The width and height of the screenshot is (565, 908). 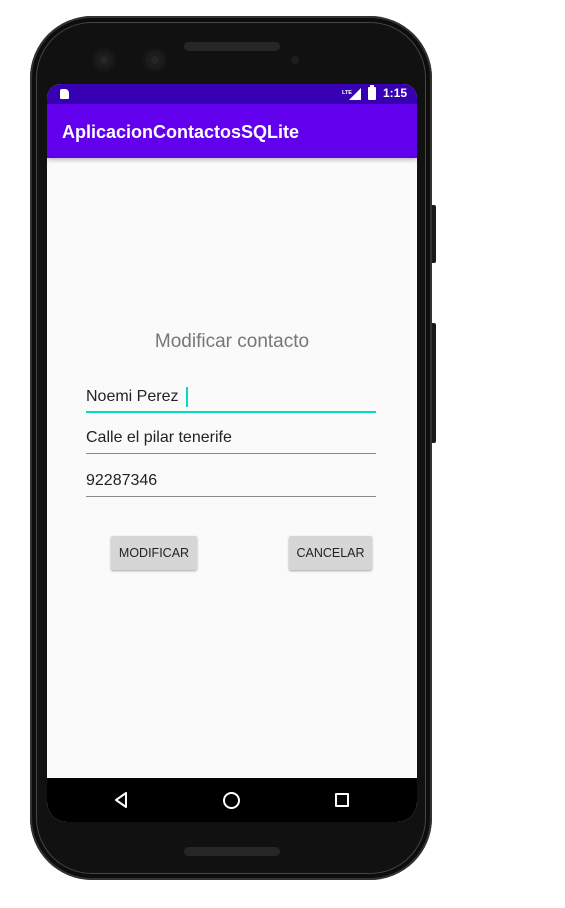 What do you see at coordinates (181, 132) in the screenshot?
I see `app-title: AplicacionContactosSQLite` at bounding box center [181, 132].